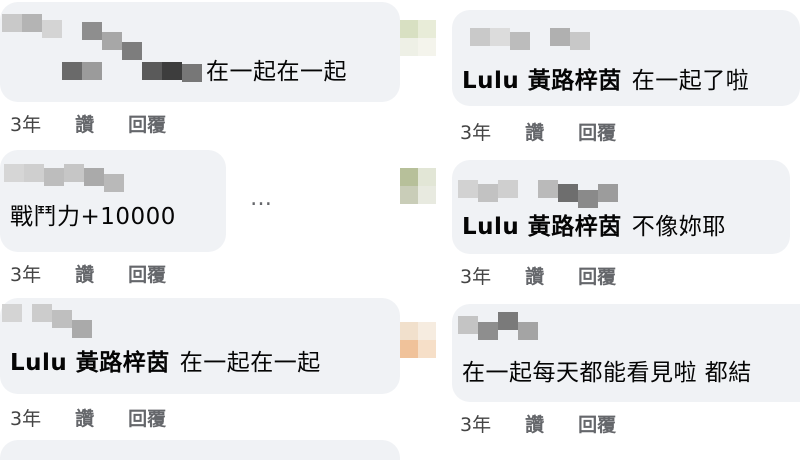  What do you see at coordinates (250, 363) in the screenshot?
I see `comment-body: 在一起在一起` at bounding box center [250, 363].